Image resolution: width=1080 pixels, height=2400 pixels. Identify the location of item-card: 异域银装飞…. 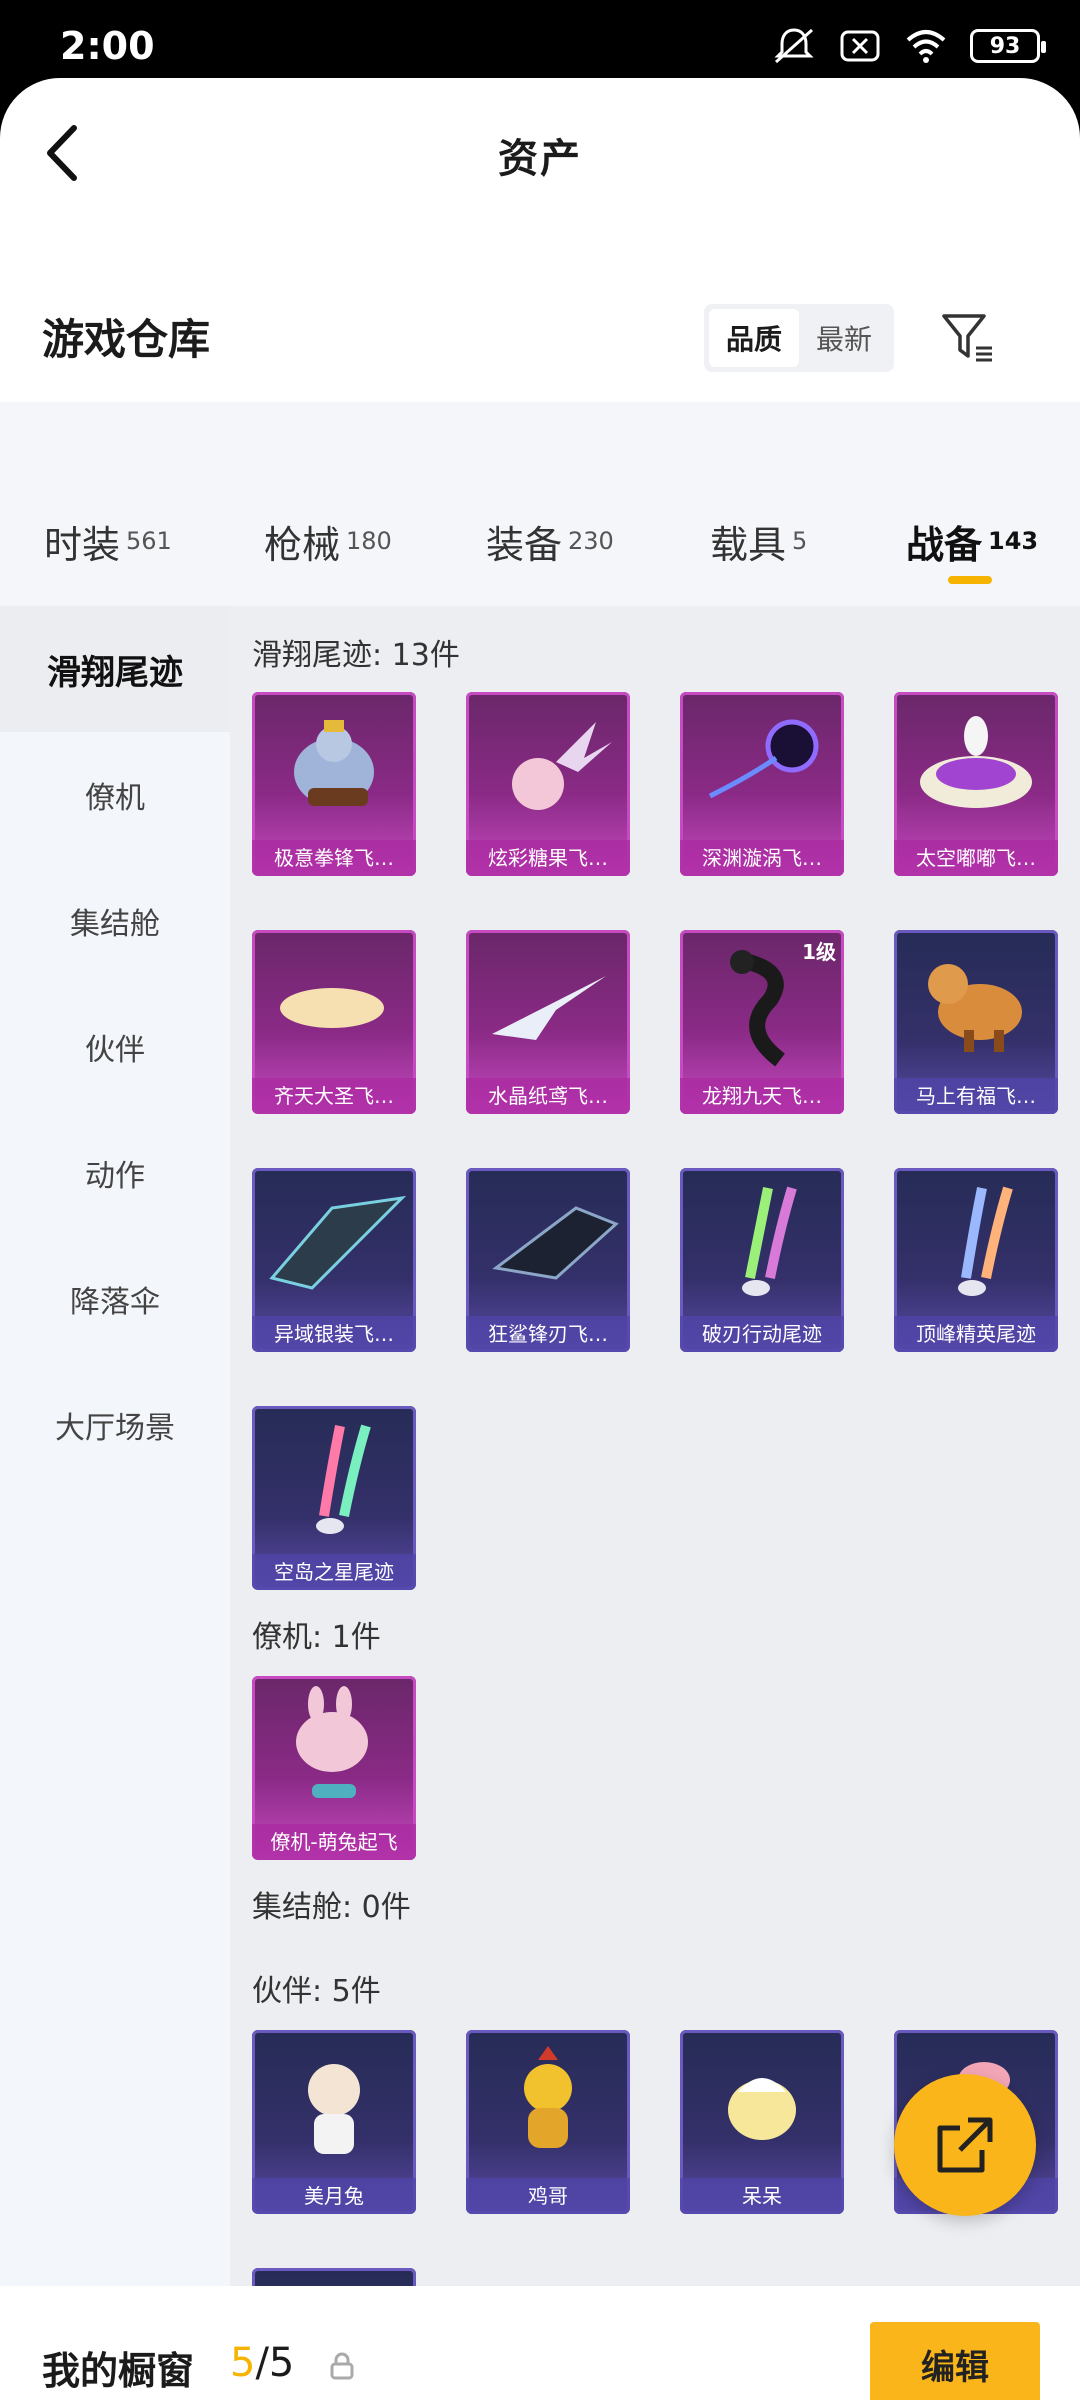
(334, 1260).